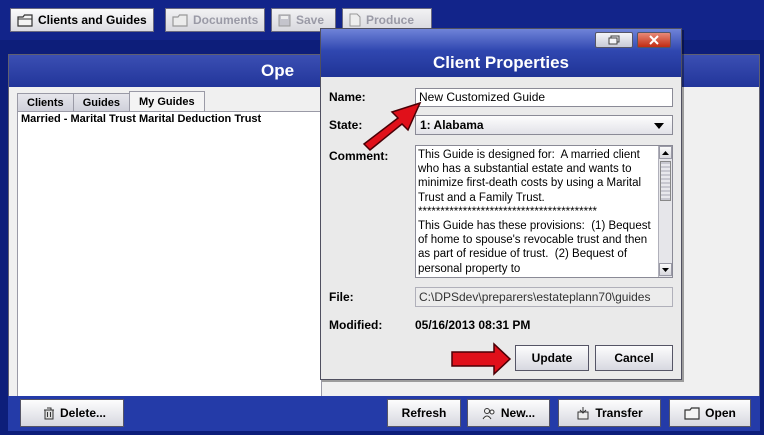 The image size is (764, 435). I want to click on annotation-arrow-update, so click(481, 359).